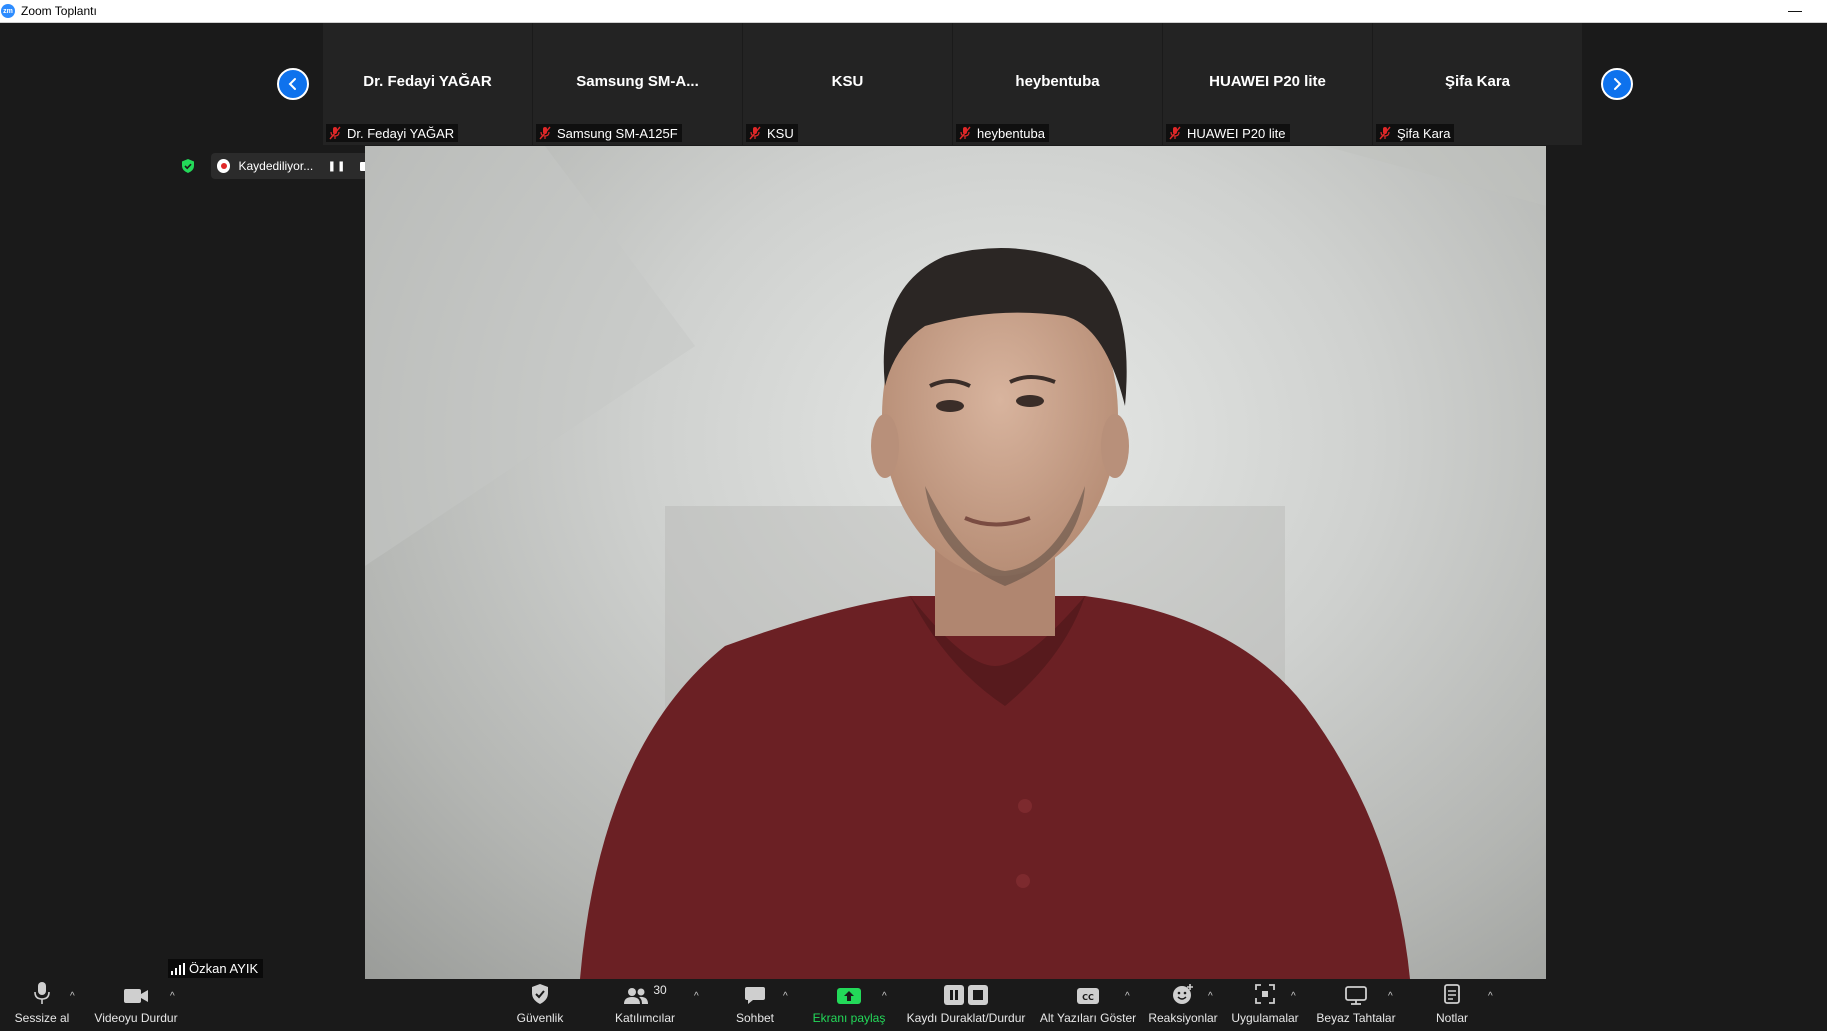 This screenshot has width=1827, height=1031. What do you see at coordinates (136, 1018) in the screenshot?
I see `stop-video-label: Videoyu Durdur` at bounding box center [136, 1018].